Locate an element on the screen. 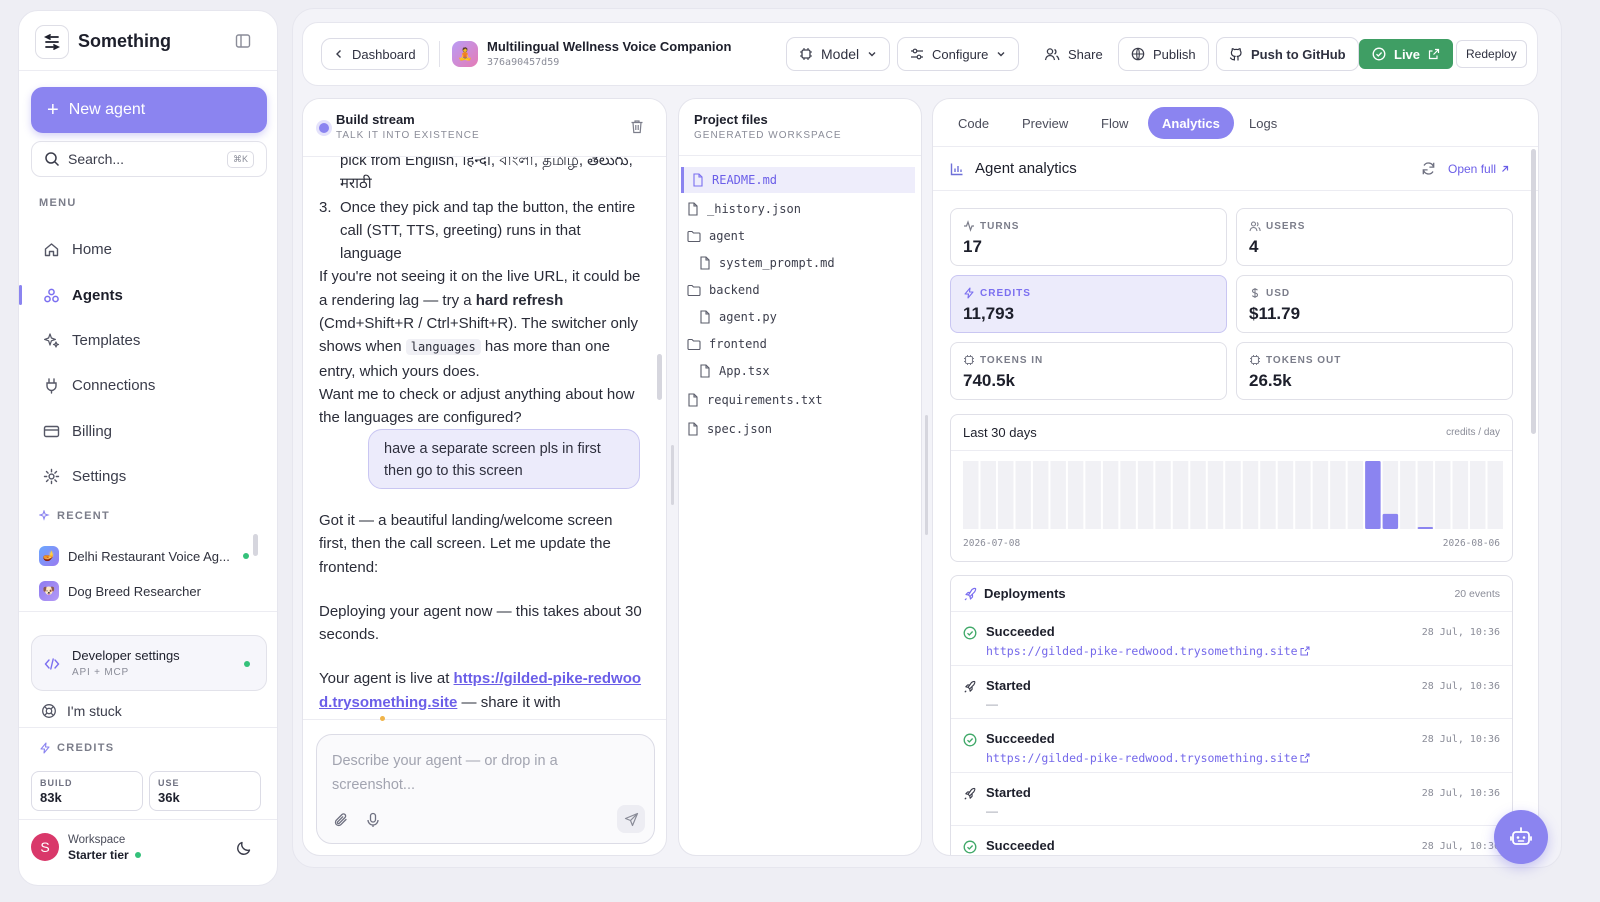  push-to-github-button: Push to GitHub is located at coordinates (1287, 54).